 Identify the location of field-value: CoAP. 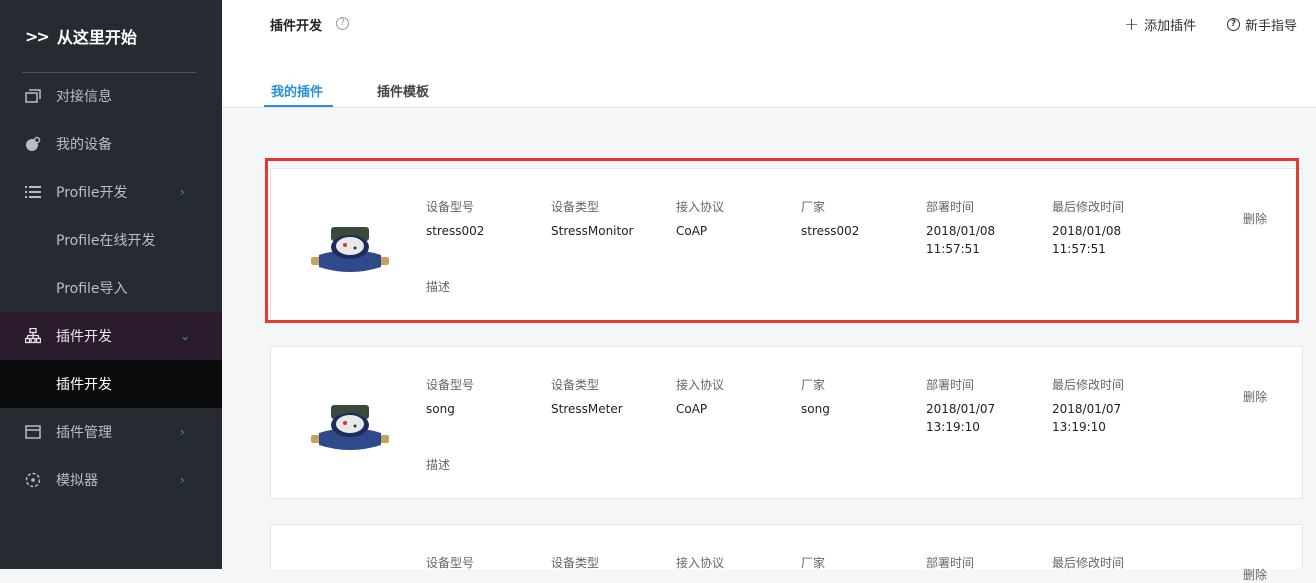
(692, 409).